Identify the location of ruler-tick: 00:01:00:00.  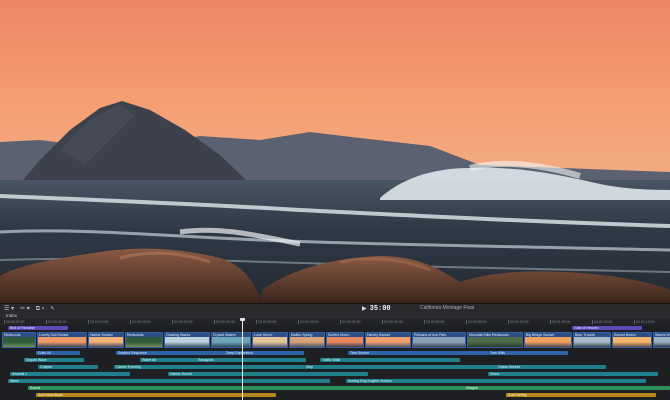
(518, 322).